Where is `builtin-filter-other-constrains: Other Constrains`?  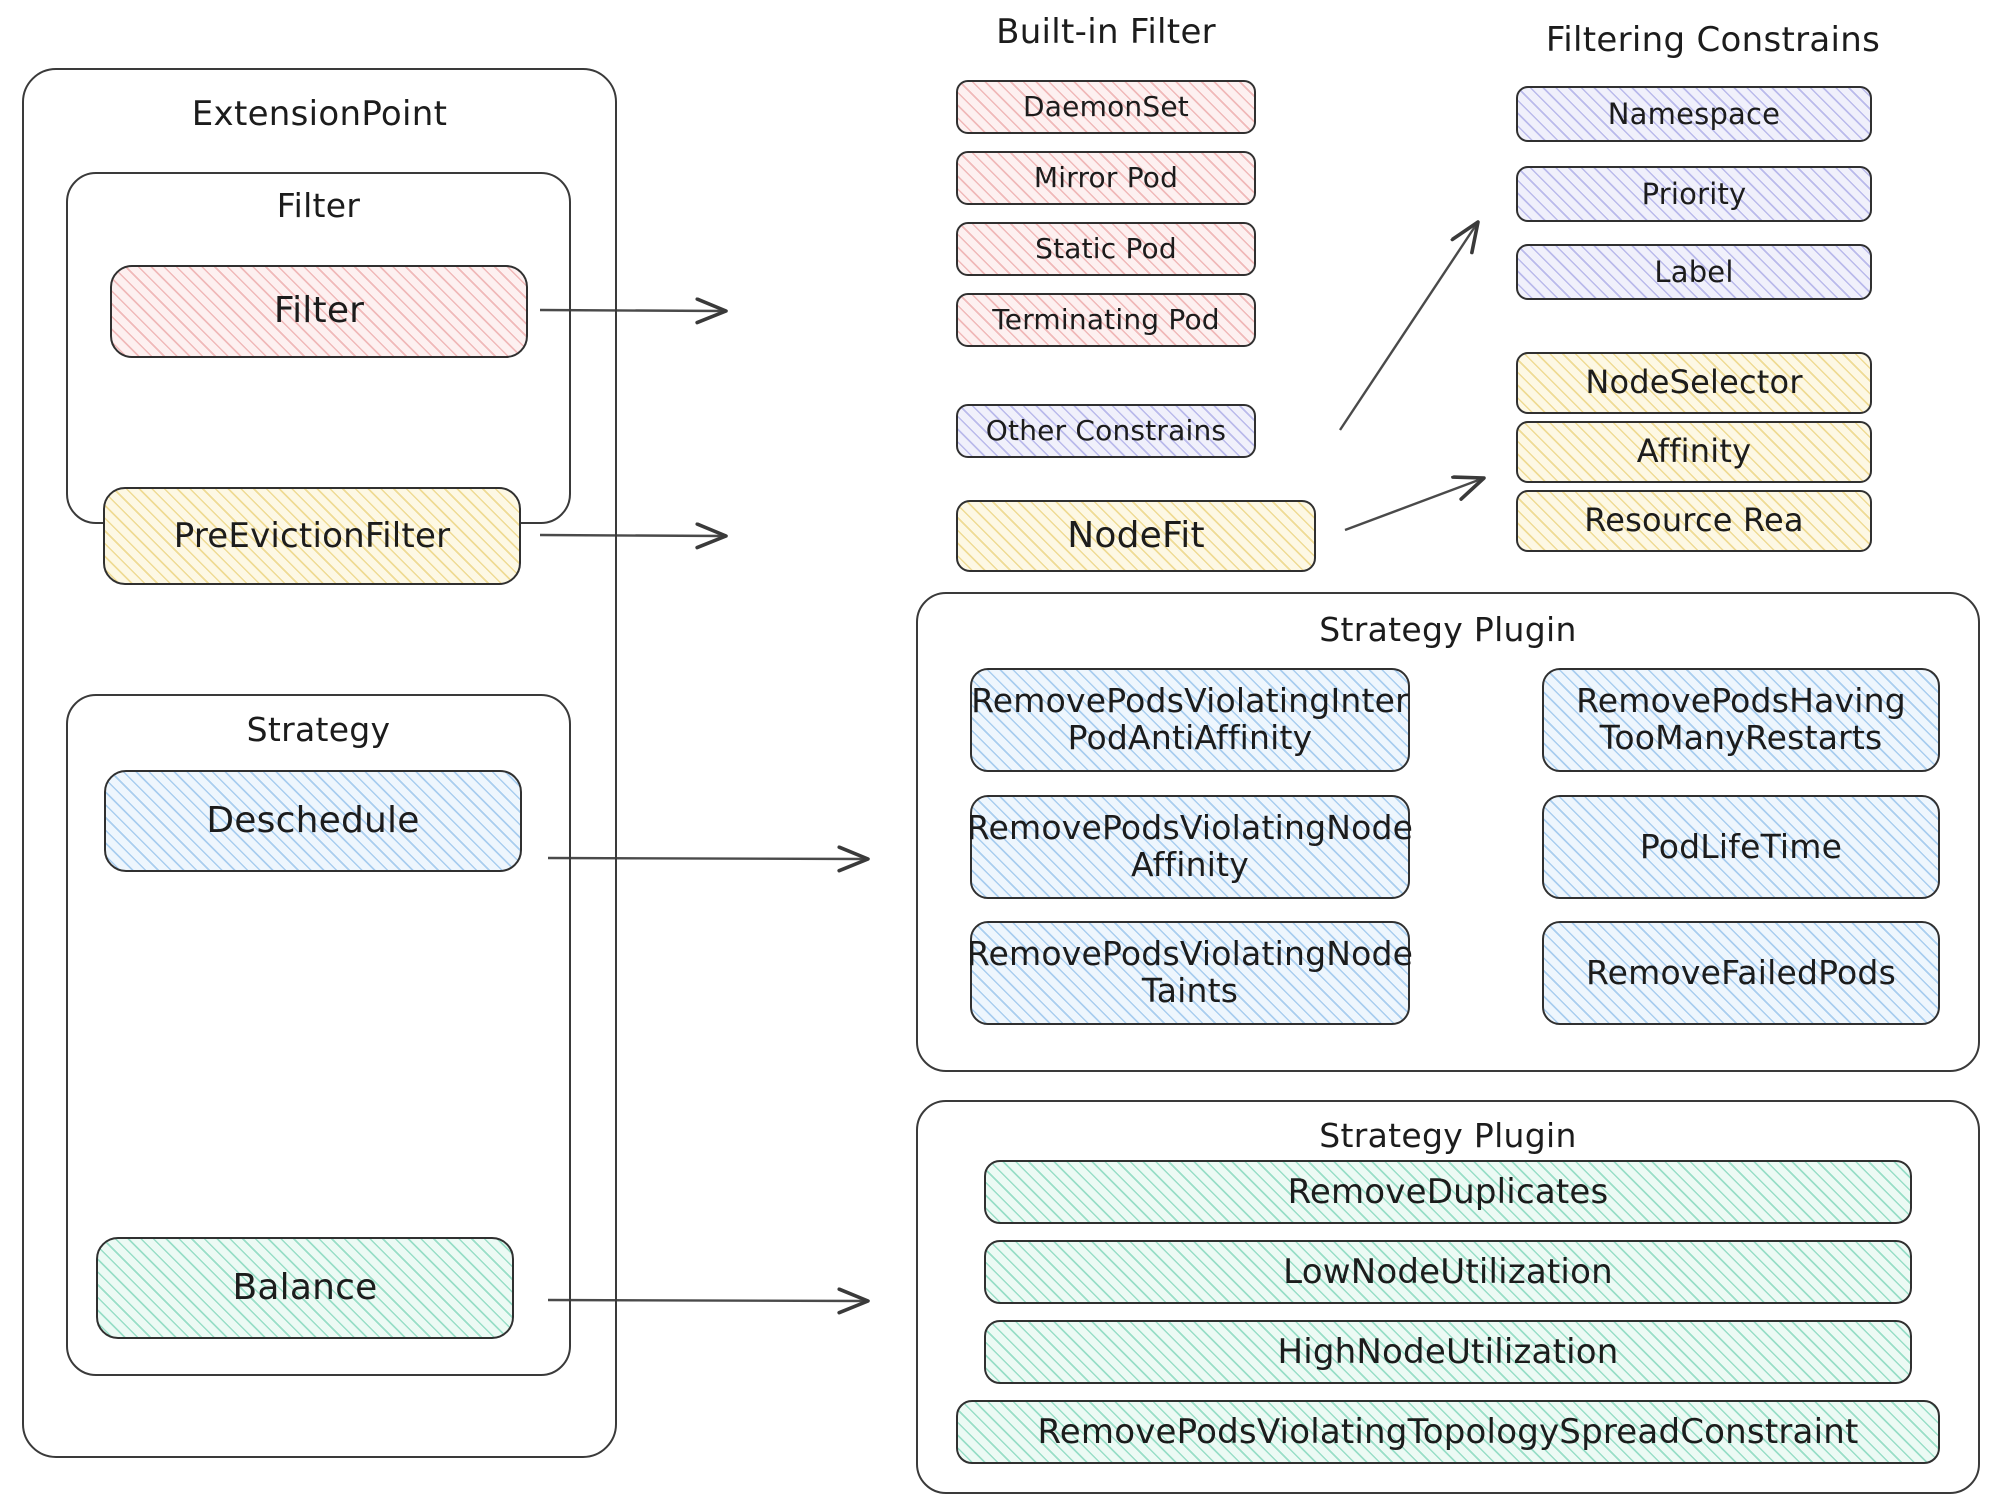
builtin-filter-other-constrains: Other Constrains is located at coordinates (1106, 431).